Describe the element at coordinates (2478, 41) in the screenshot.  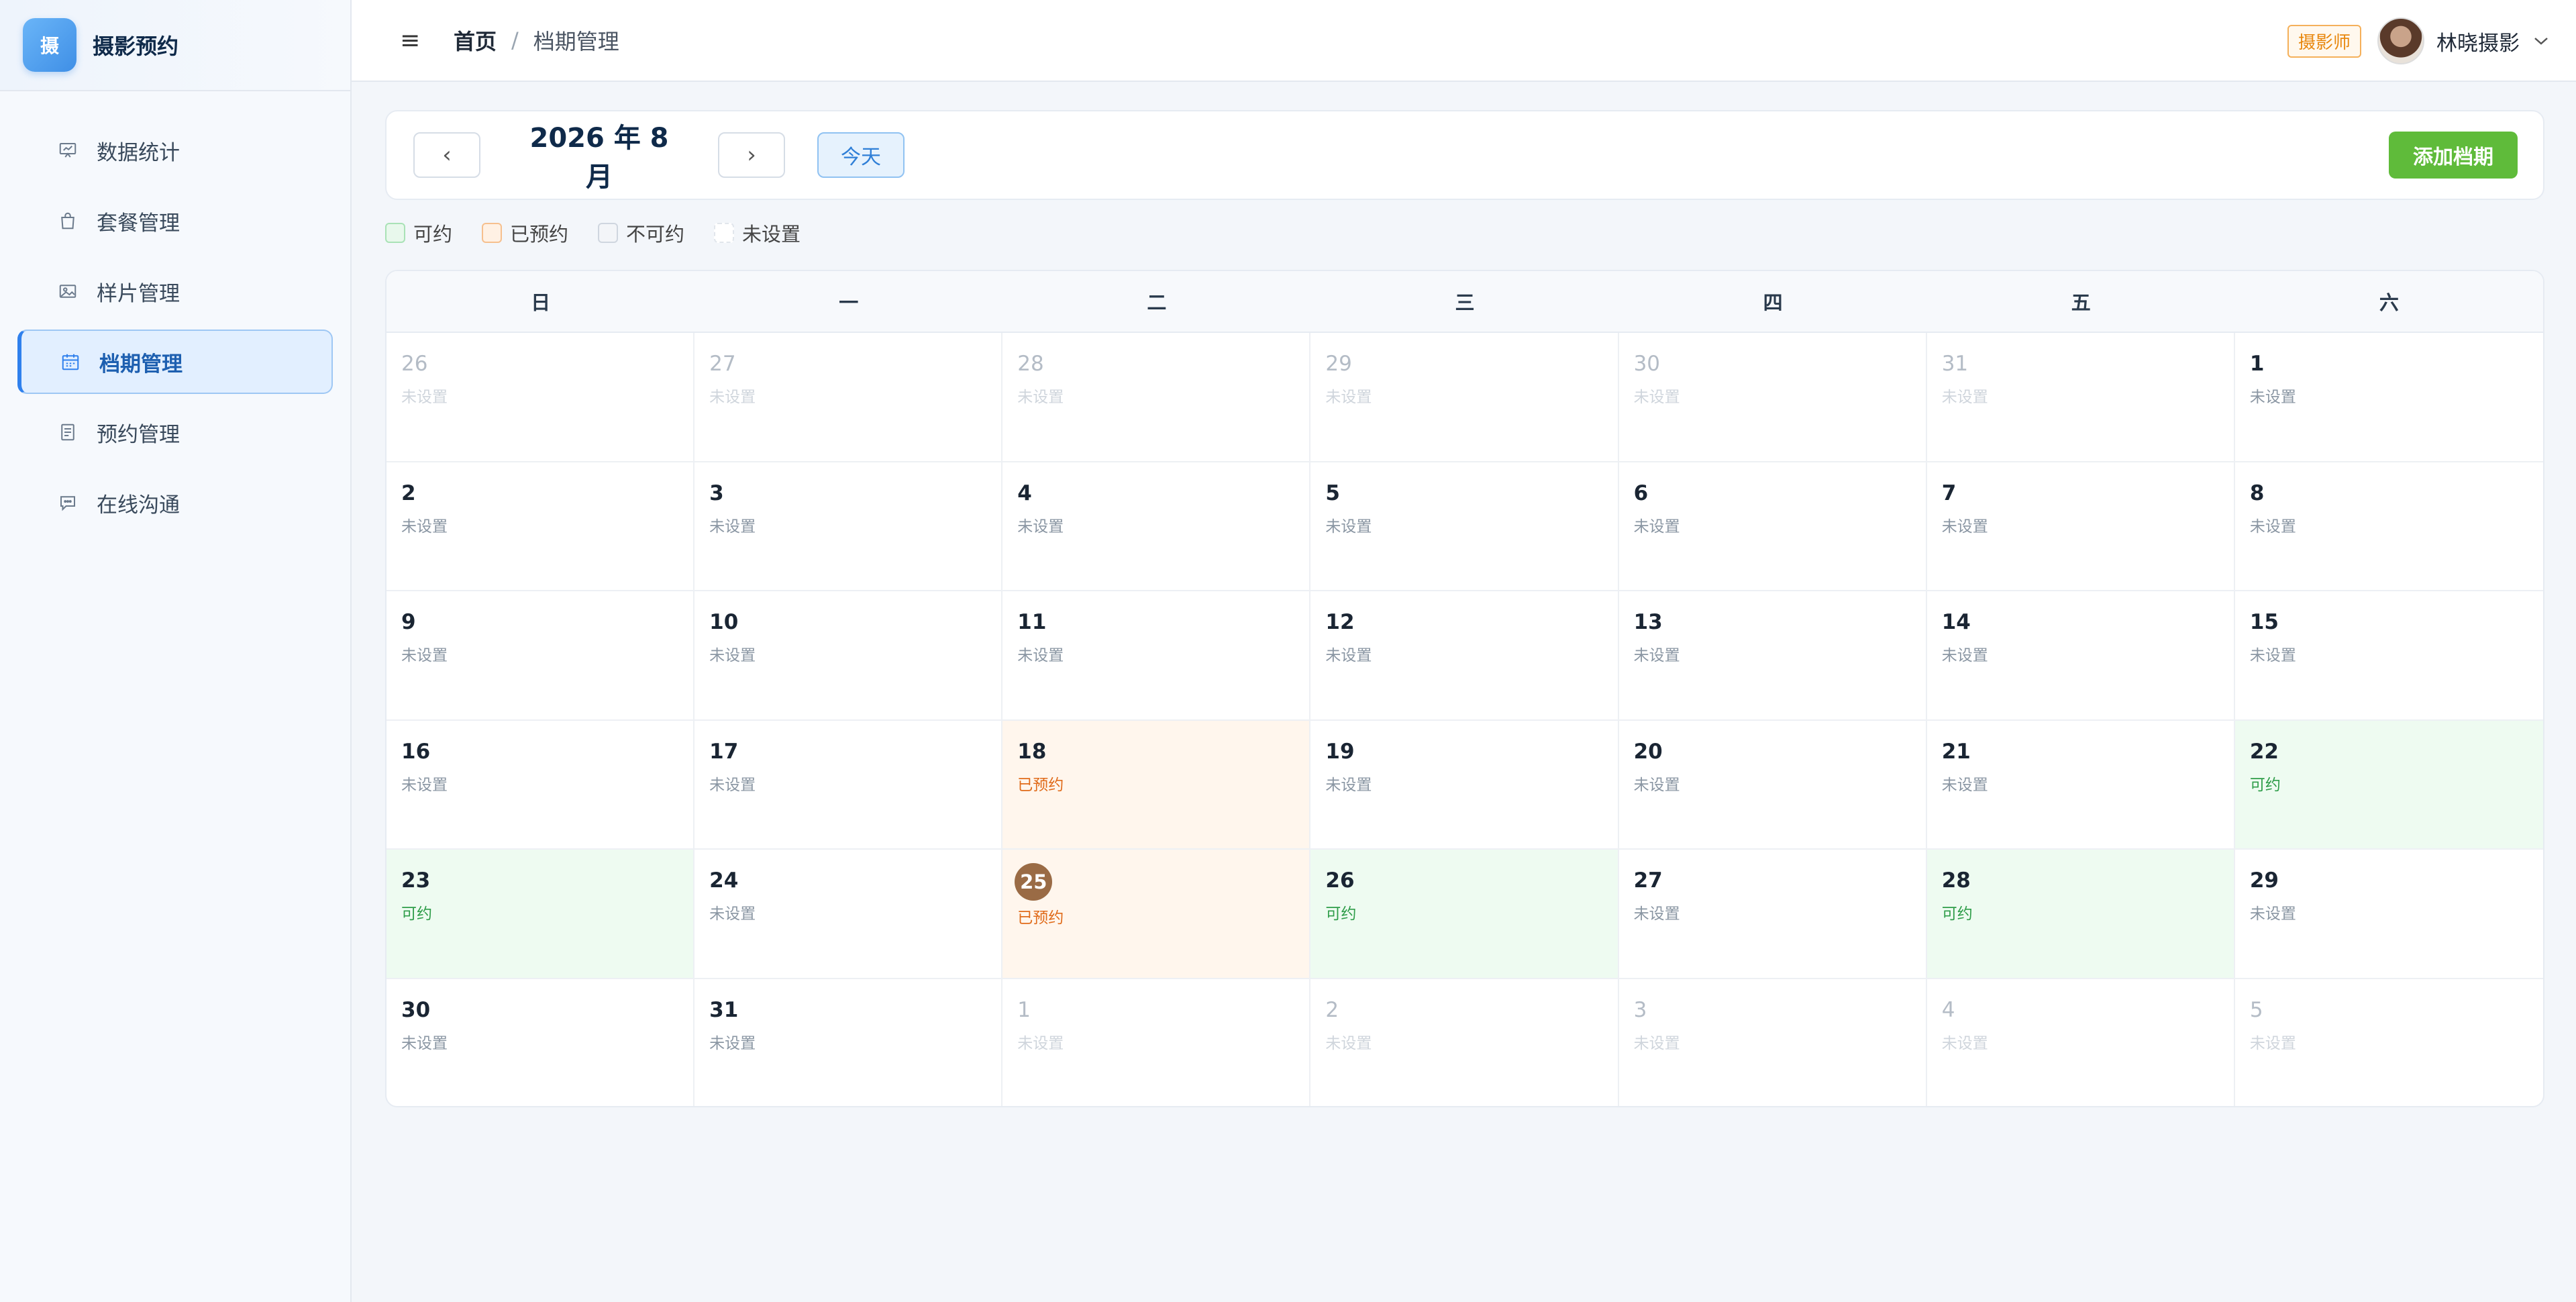
I see `user-name: 林晓摄影` at that location.